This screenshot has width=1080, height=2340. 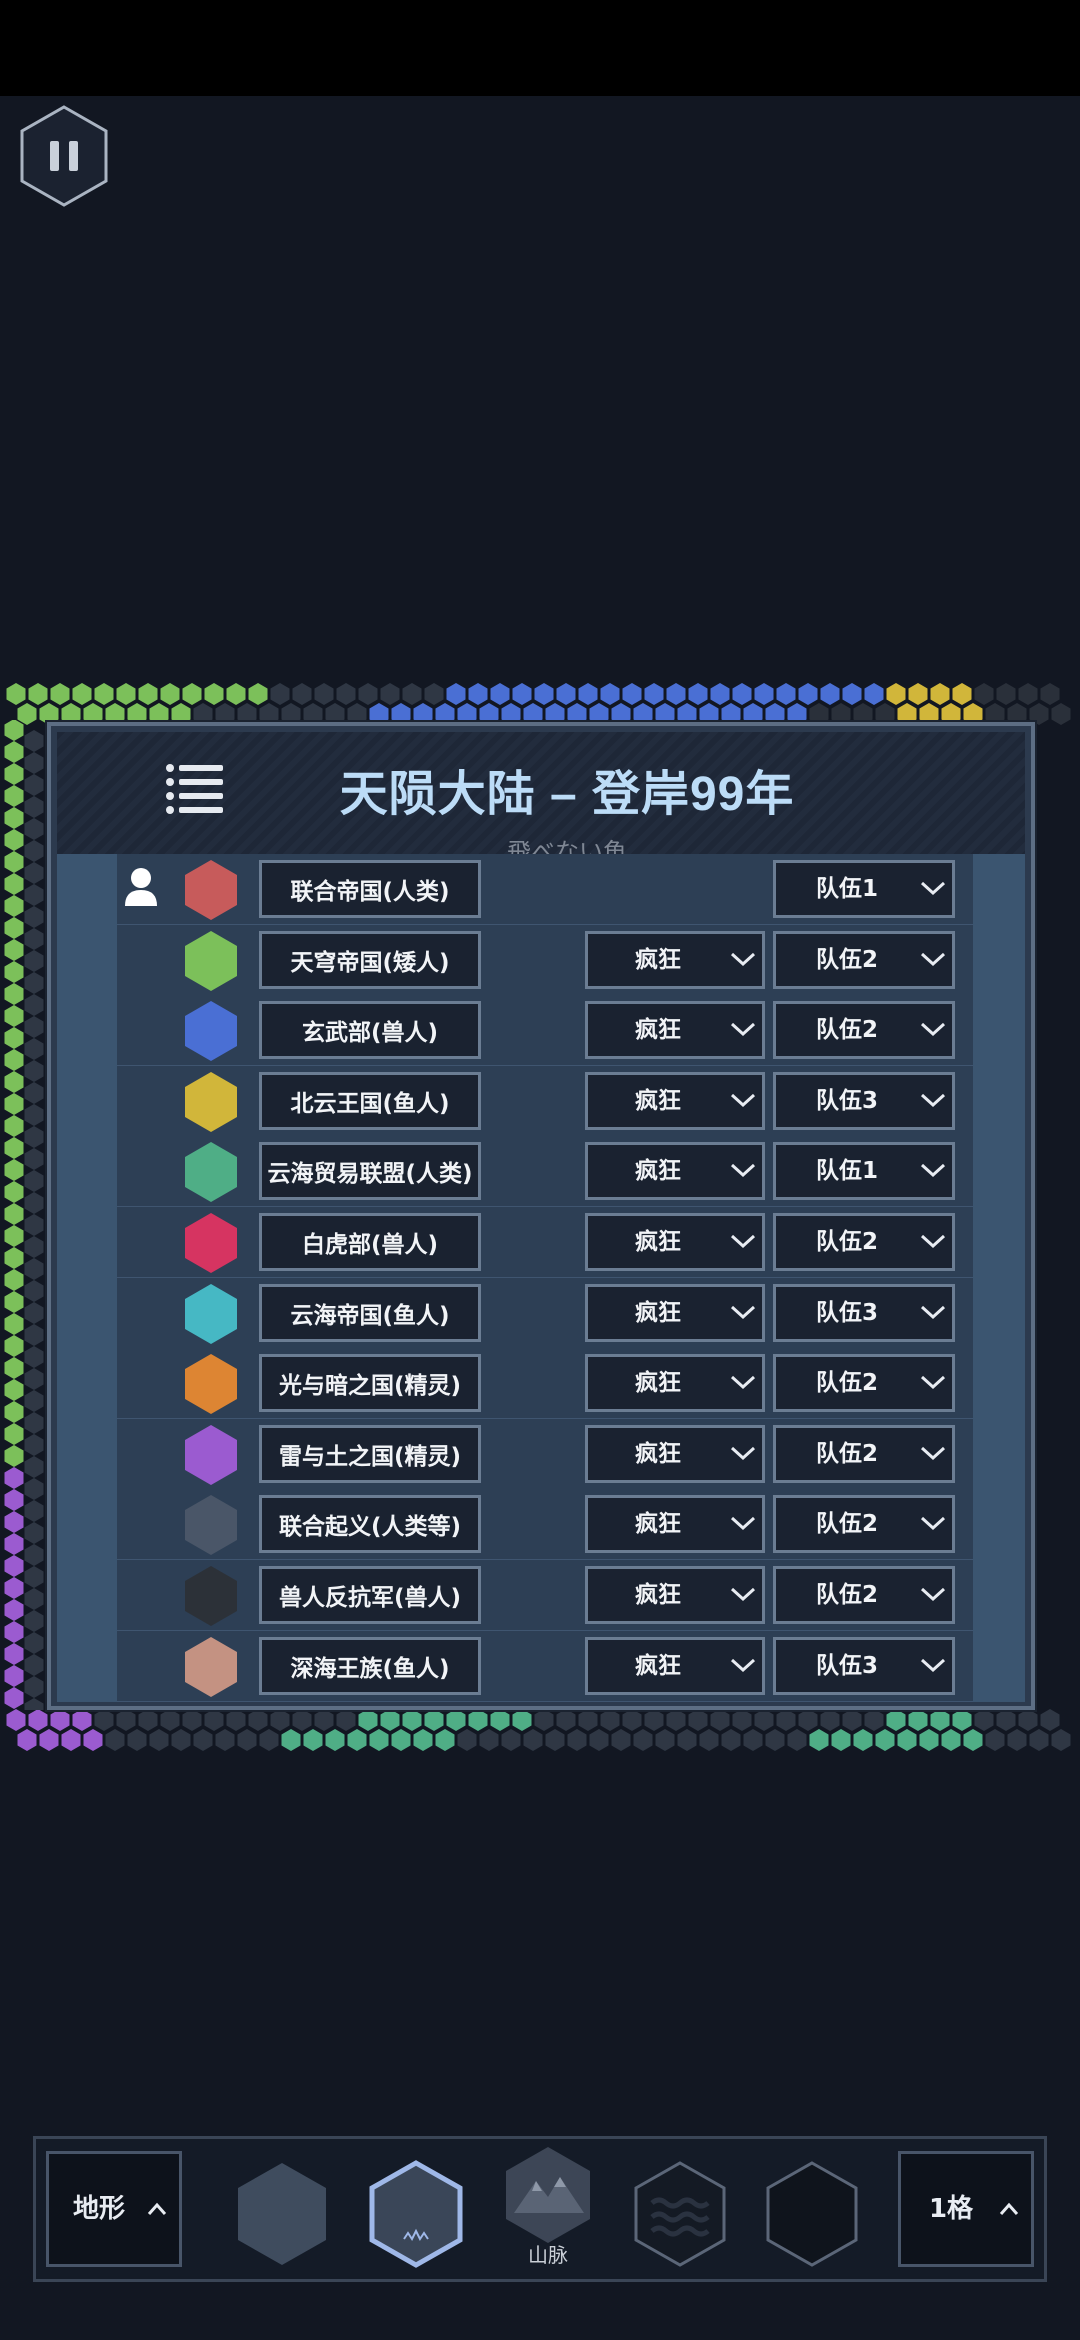 What do you see at coordinates (545, 1101) in the screenshot?
I see `faction-row: 北云王国(鱼人) 疯狂 队伍3` at bounding box center [545, 1101].